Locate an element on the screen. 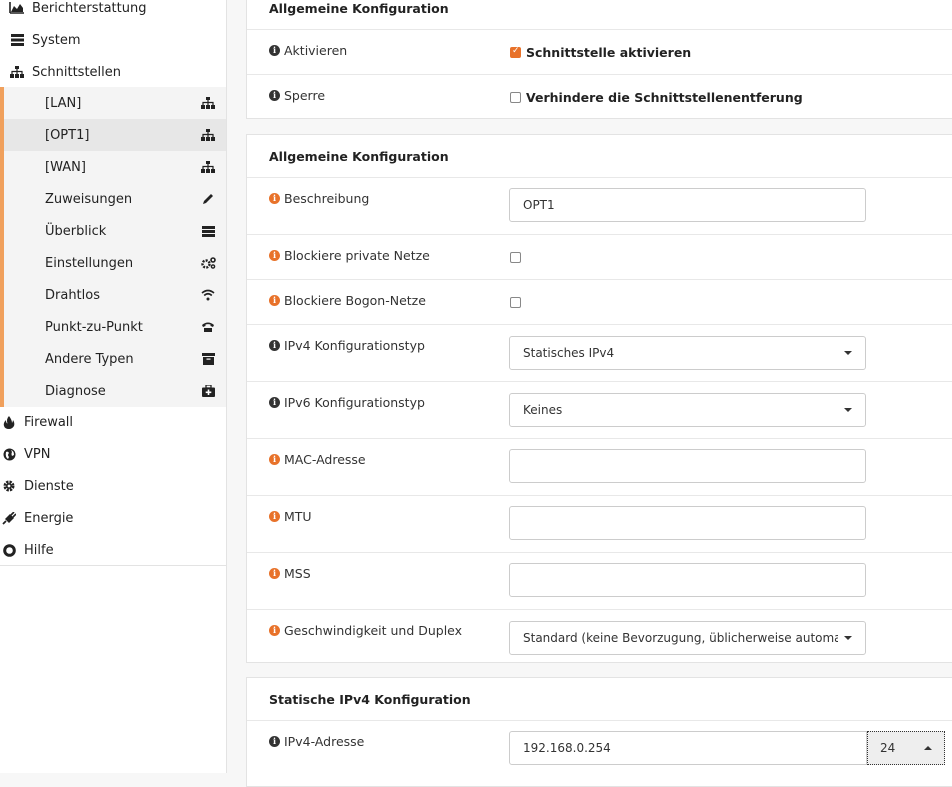 This screenshot has height=787, width=952. cog-icon is located at coordinates (9, 486).